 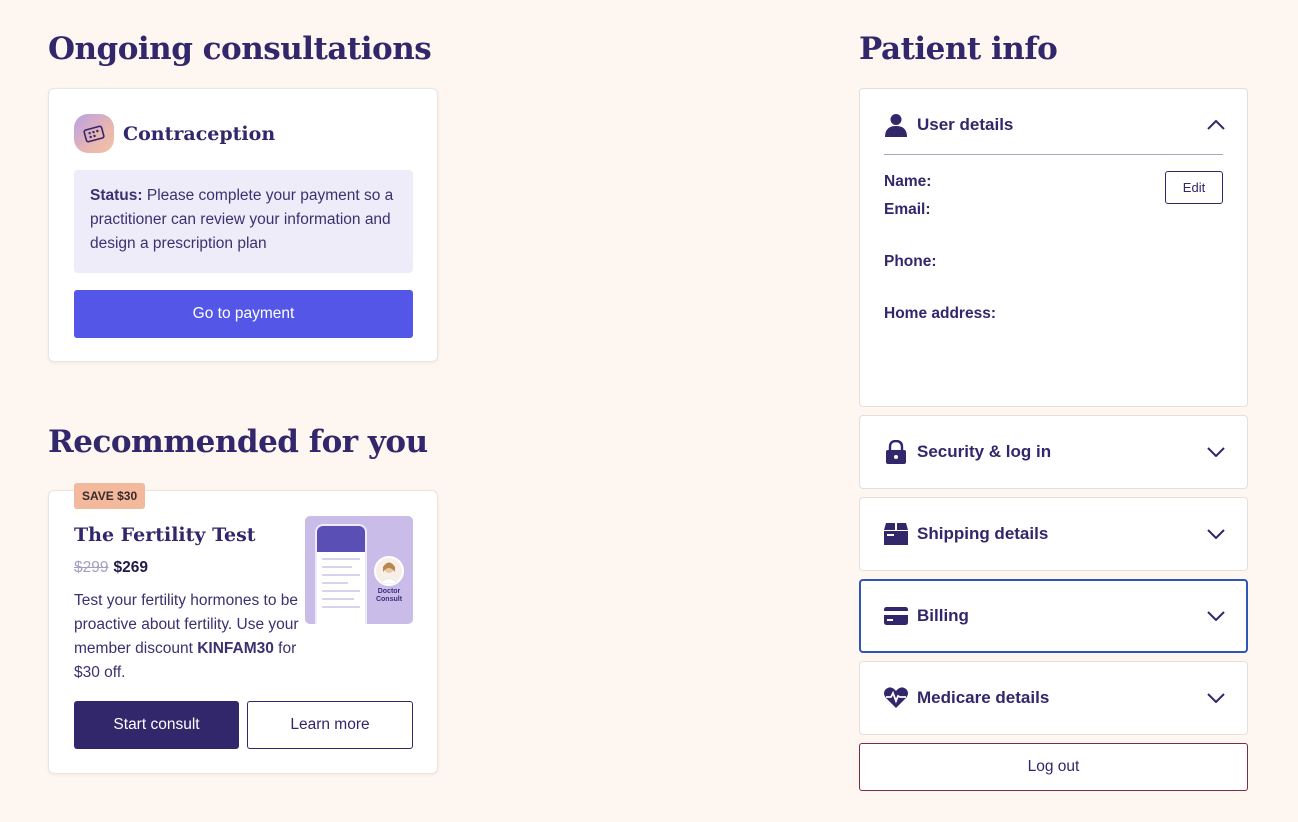 I want to click on medicare-header: Medicare details, so click(x=1054, y=698).